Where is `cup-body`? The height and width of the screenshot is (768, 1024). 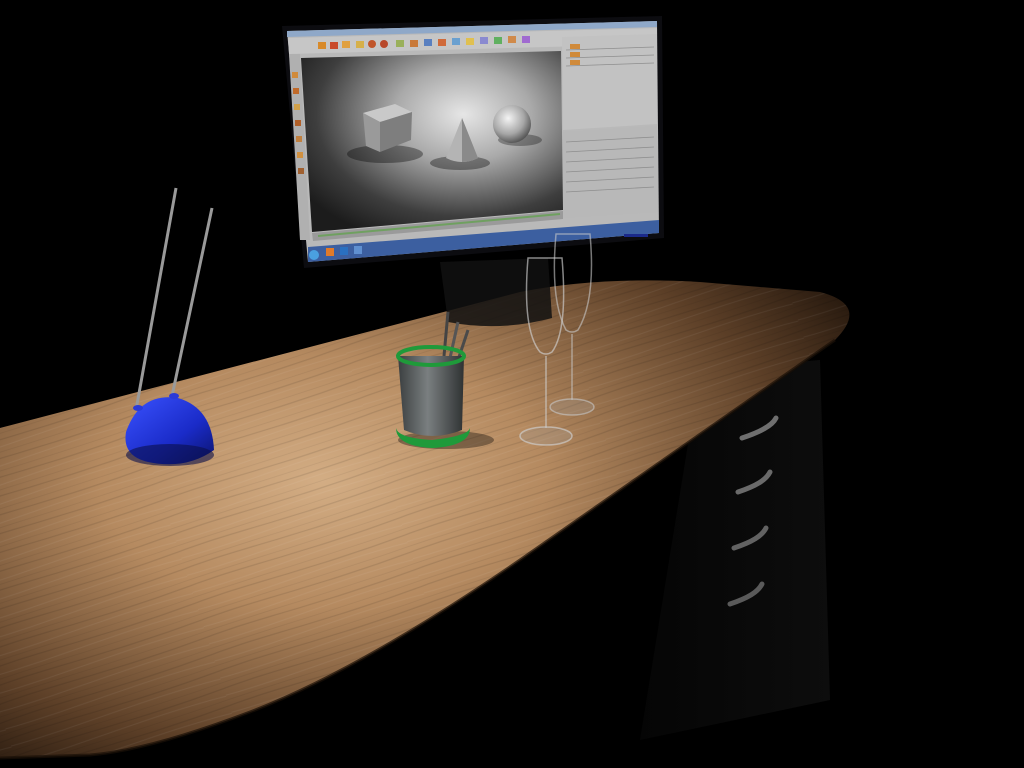 cup-body is located at coordinates (431, 396).